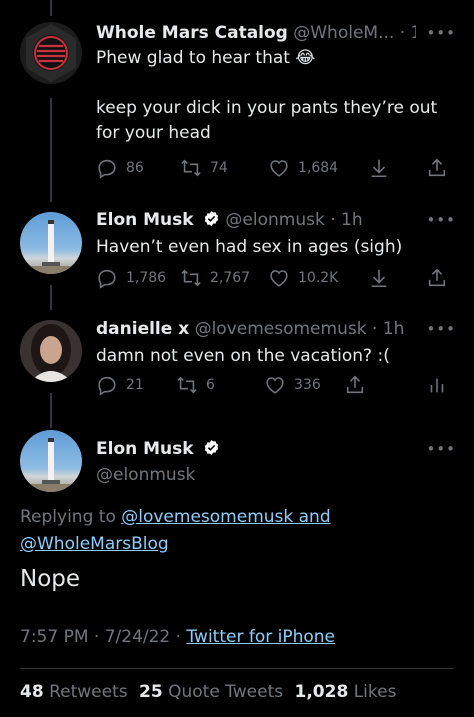  I want to click on tweet-text: Haven’t even had sex in ages (sigh), so click(249, 247).